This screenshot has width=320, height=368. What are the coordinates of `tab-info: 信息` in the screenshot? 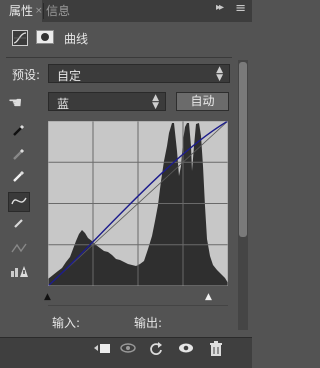 It's located at (58, 11).